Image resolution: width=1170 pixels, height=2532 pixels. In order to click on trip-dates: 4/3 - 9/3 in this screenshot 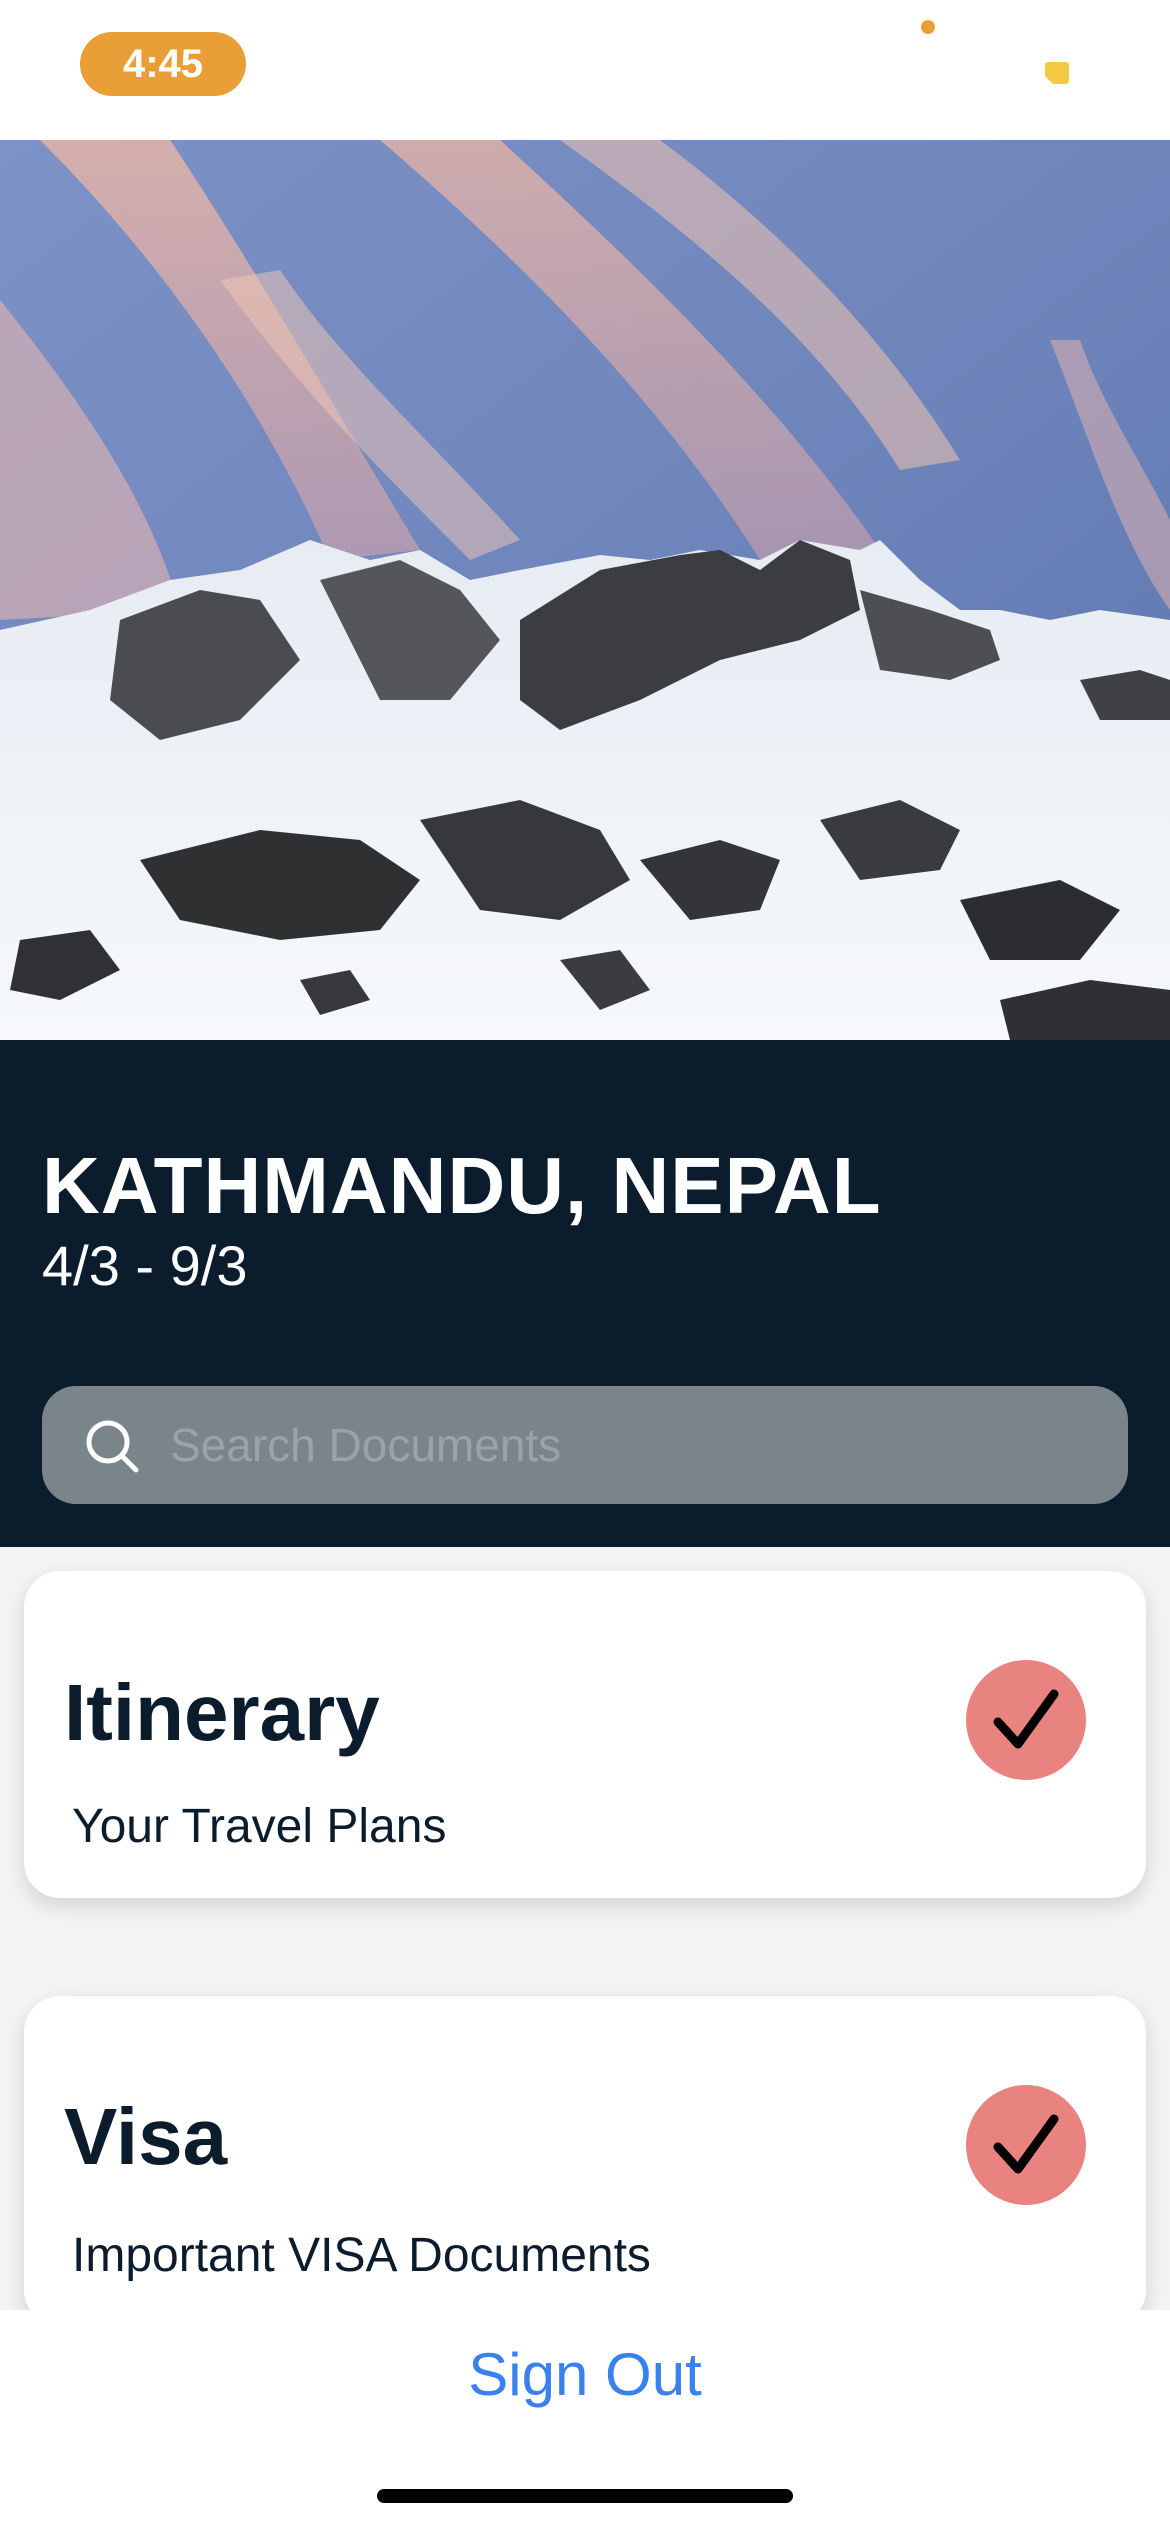, I will do `click(145, 1265)`.